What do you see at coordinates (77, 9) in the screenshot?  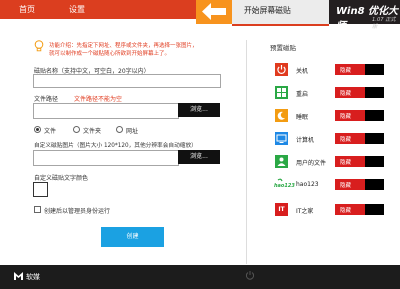 I see `nav-settings: 设置` at bounding box center [77, 9].